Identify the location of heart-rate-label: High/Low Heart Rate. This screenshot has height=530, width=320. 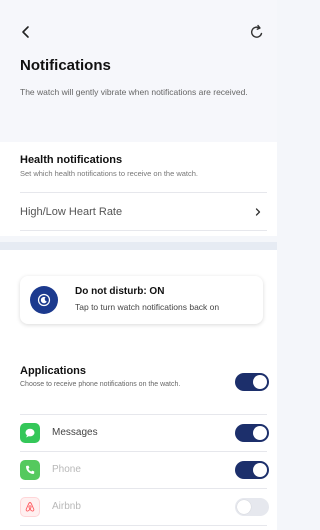
(71, 212).